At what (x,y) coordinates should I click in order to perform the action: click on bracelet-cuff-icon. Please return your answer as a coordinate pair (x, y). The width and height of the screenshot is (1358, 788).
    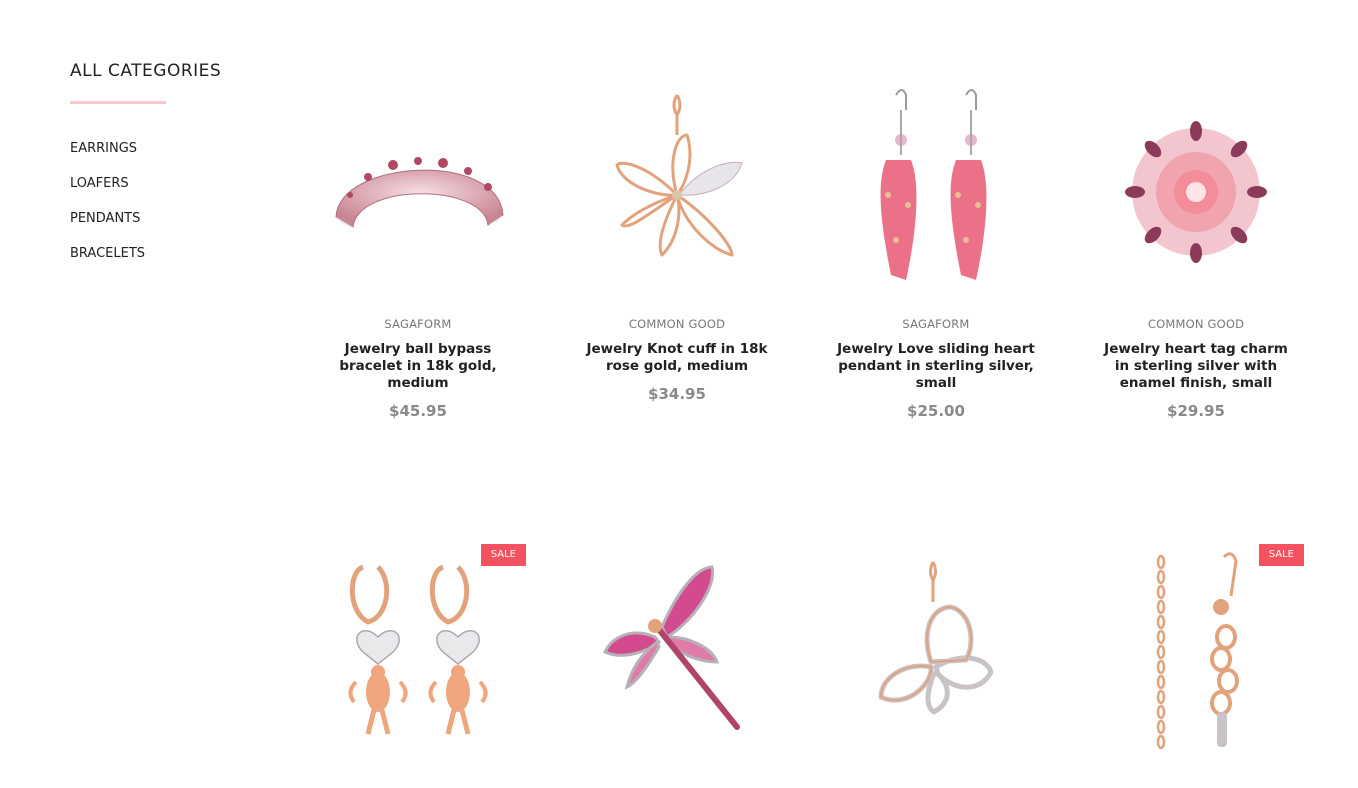
    Looking at the image, I should click on (419, 193).